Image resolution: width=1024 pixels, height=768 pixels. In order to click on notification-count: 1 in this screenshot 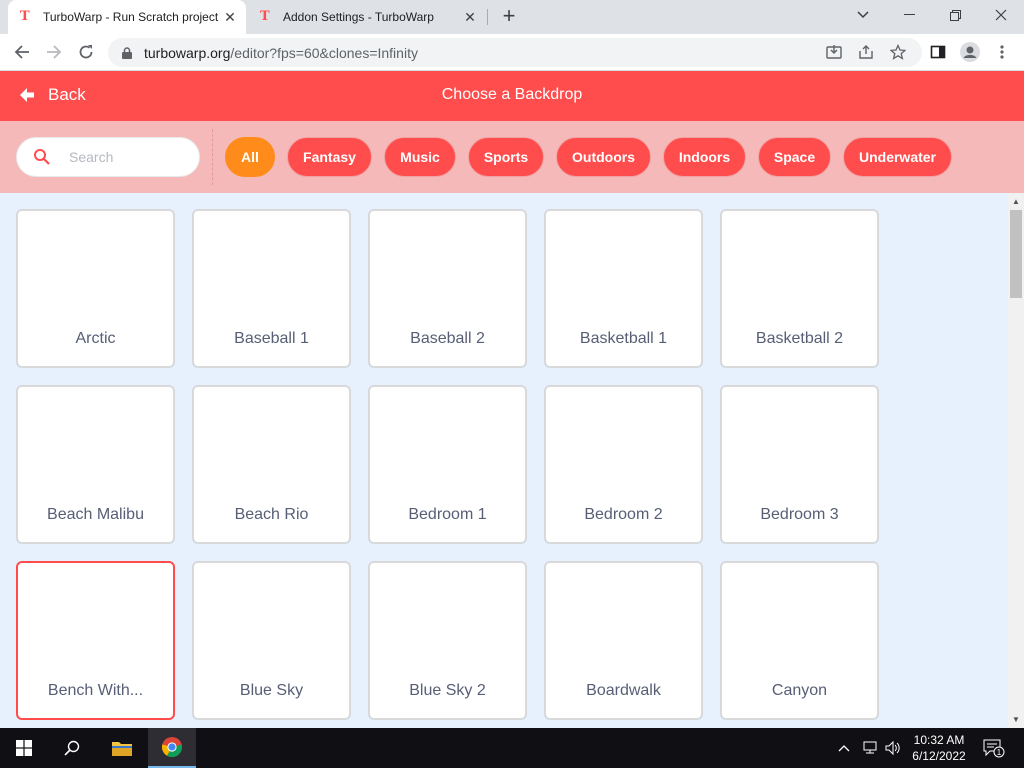, I will do `click(999, 752)`.